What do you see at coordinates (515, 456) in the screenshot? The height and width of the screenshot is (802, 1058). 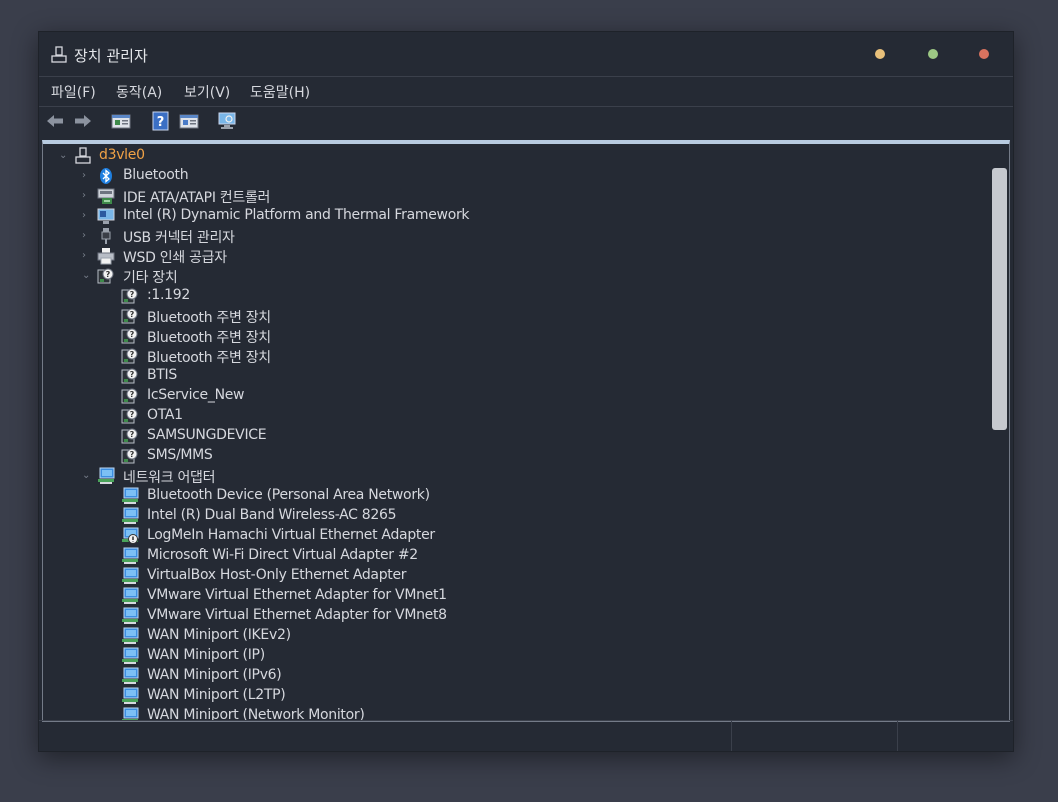 I see `tree-device: ? SMS/MMS` at bounding box center [515, 456].